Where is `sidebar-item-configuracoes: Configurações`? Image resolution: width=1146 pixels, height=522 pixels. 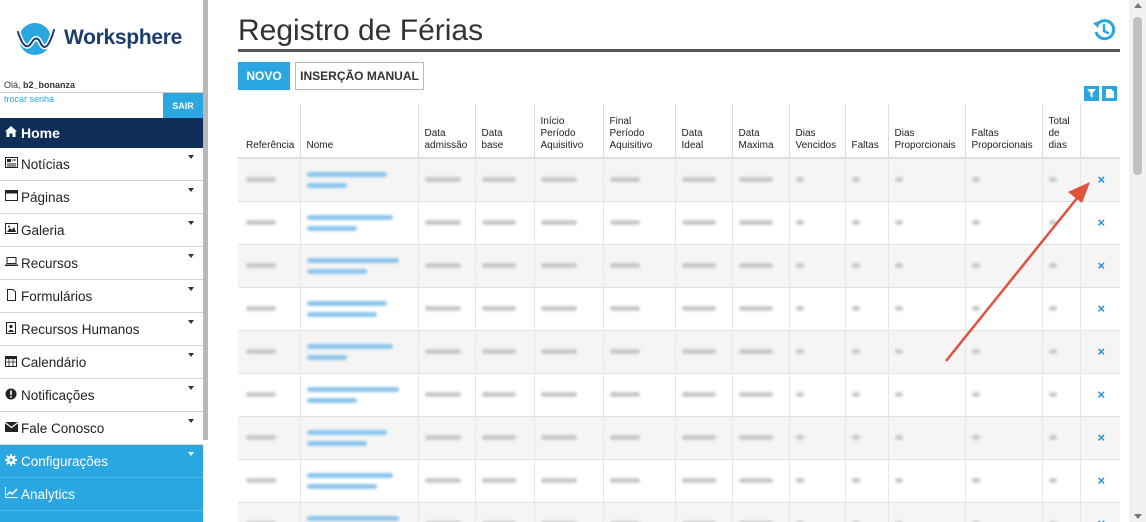
sidebar-item-configuracoes: Configurações is located at coordinates (101, 461).